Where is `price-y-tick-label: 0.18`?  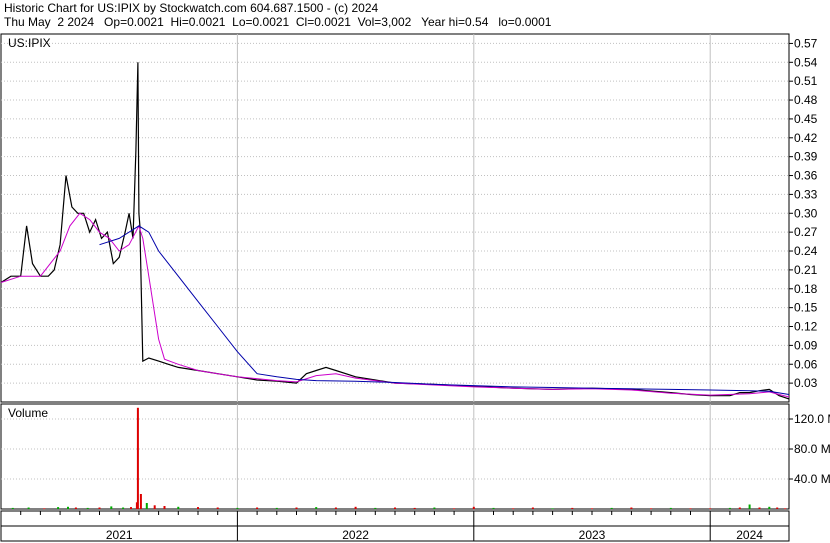 price-y-tick-label: 0.18 is located at coordinates (806, 289).